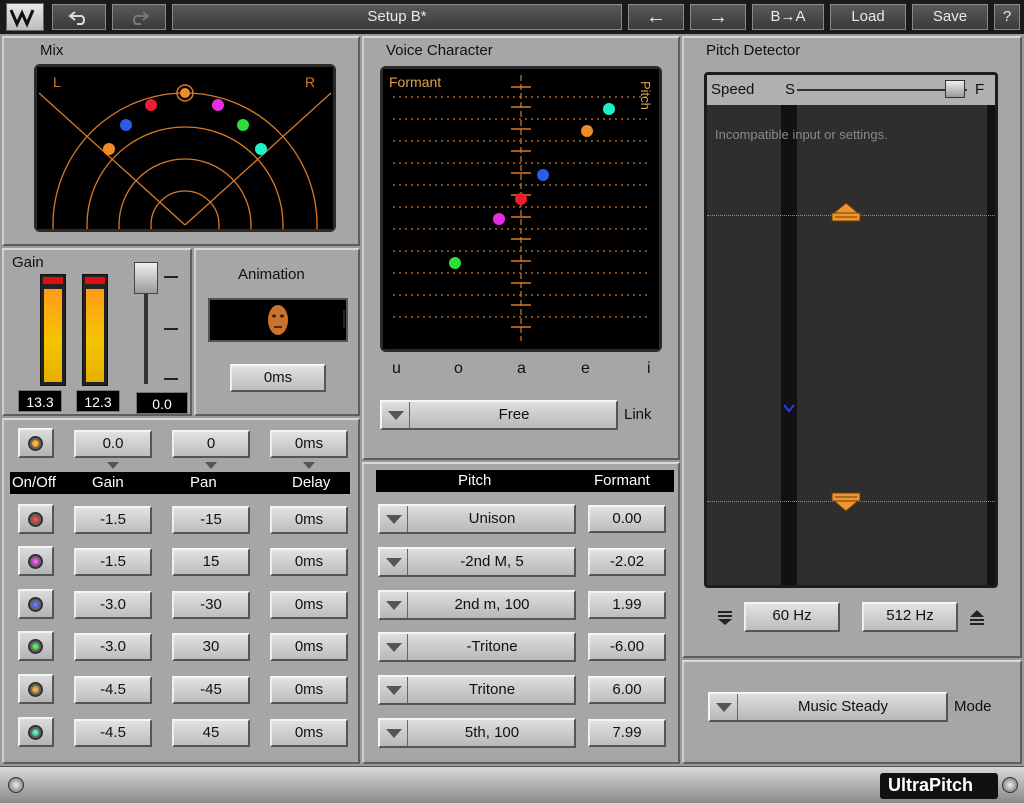 The image size is (1024, 803). I want to click on master-pan-field: 0, so click(211, 444).